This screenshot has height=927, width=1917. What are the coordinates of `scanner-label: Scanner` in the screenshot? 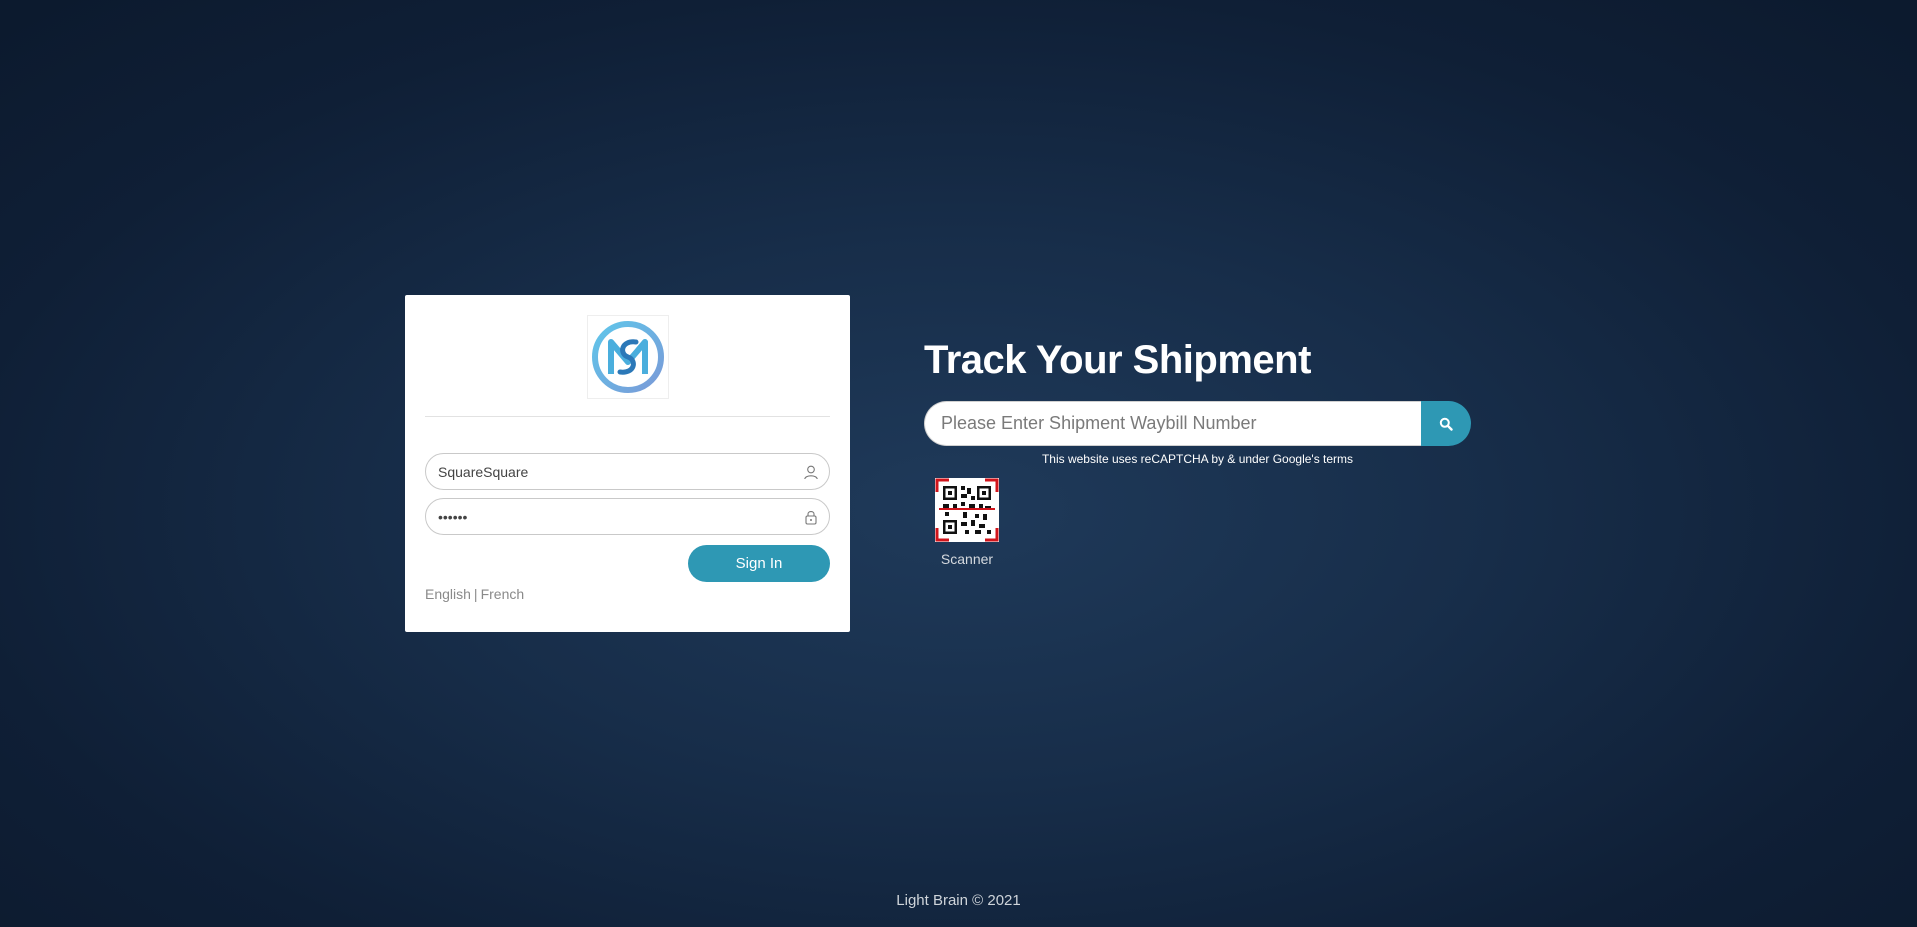 It's located at (967, 559).